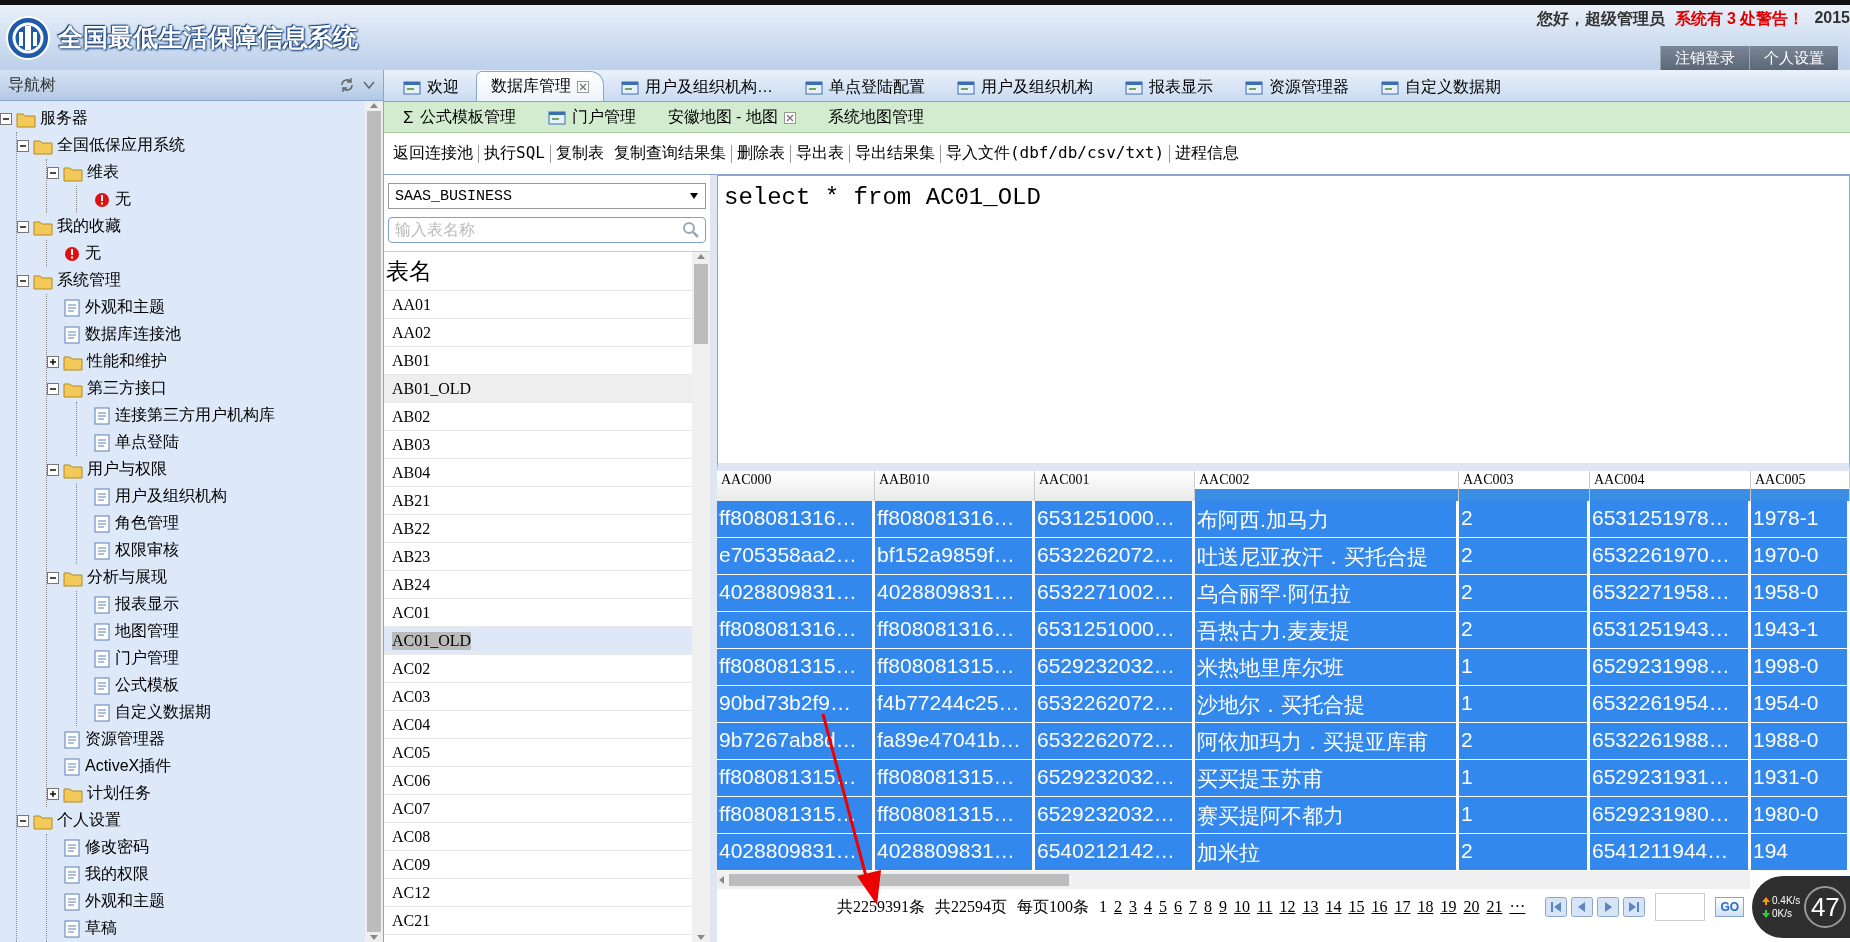  Describe the element at coordinates (89, 226) in the screenshot. I see `tree-item: 我的收藏` at that location.